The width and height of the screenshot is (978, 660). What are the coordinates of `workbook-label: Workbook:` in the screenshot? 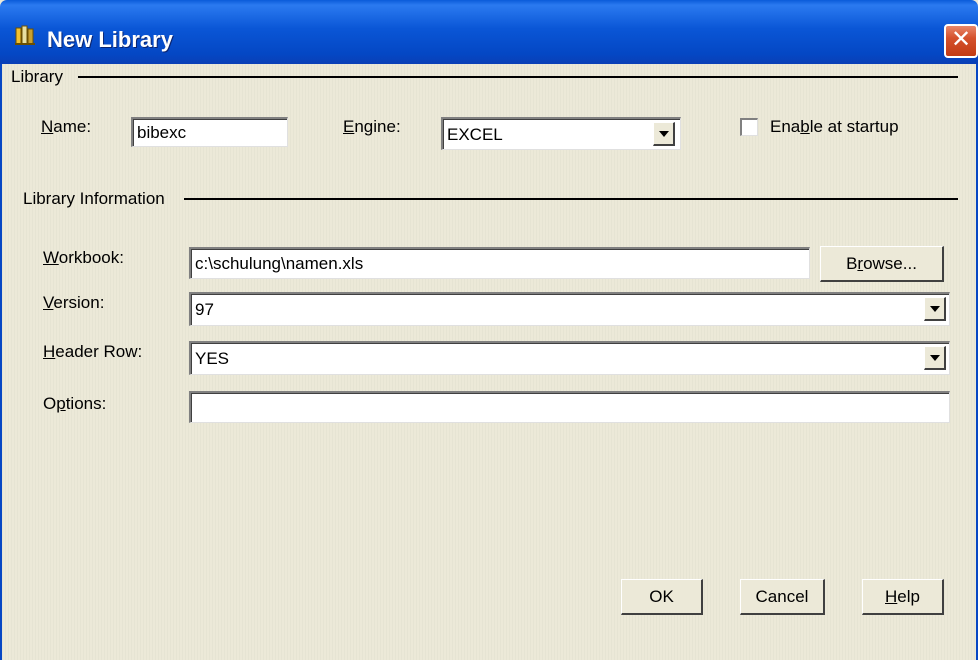 It's located at (83, 257).